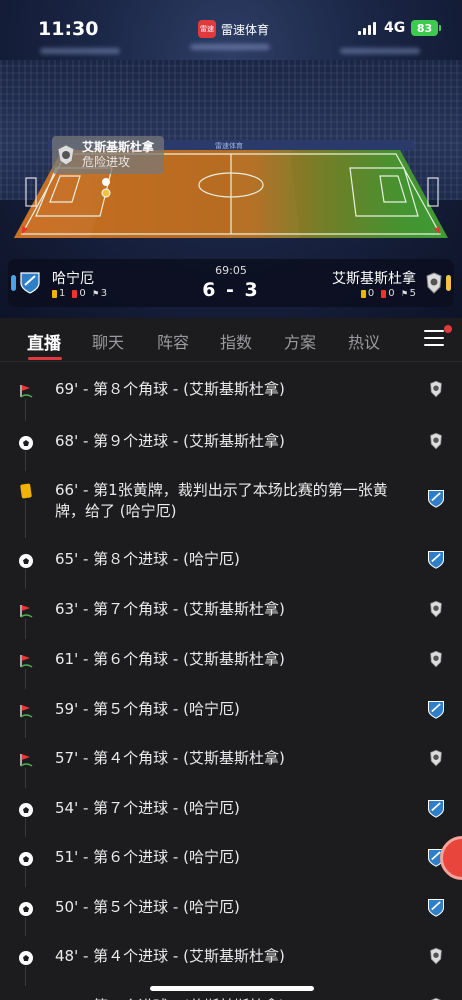 This screenshot has width=462, height=1000. I want to click on event-text: 69' - 第８个角球 - (艾斯基斯杜拿), so click(170, 389).